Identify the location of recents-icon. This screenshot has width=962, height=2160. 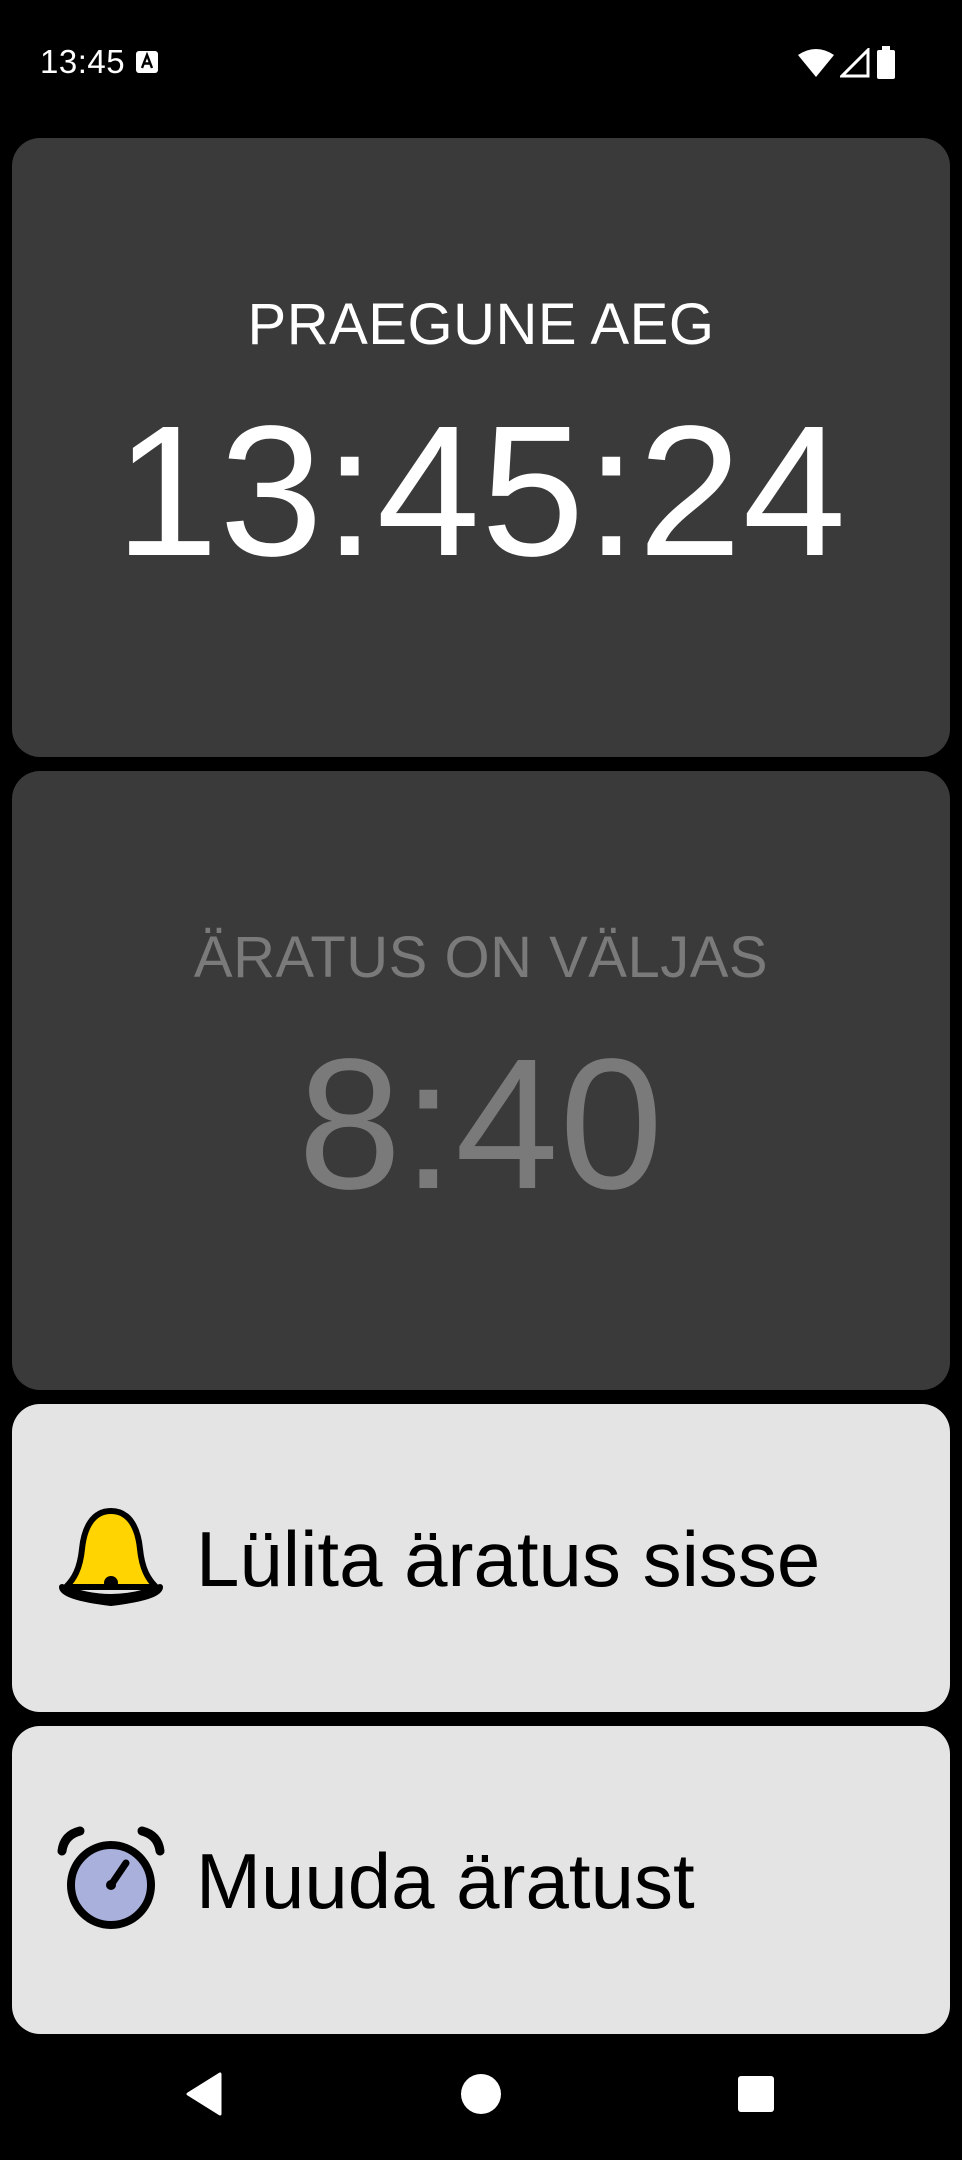
(756, 2094).